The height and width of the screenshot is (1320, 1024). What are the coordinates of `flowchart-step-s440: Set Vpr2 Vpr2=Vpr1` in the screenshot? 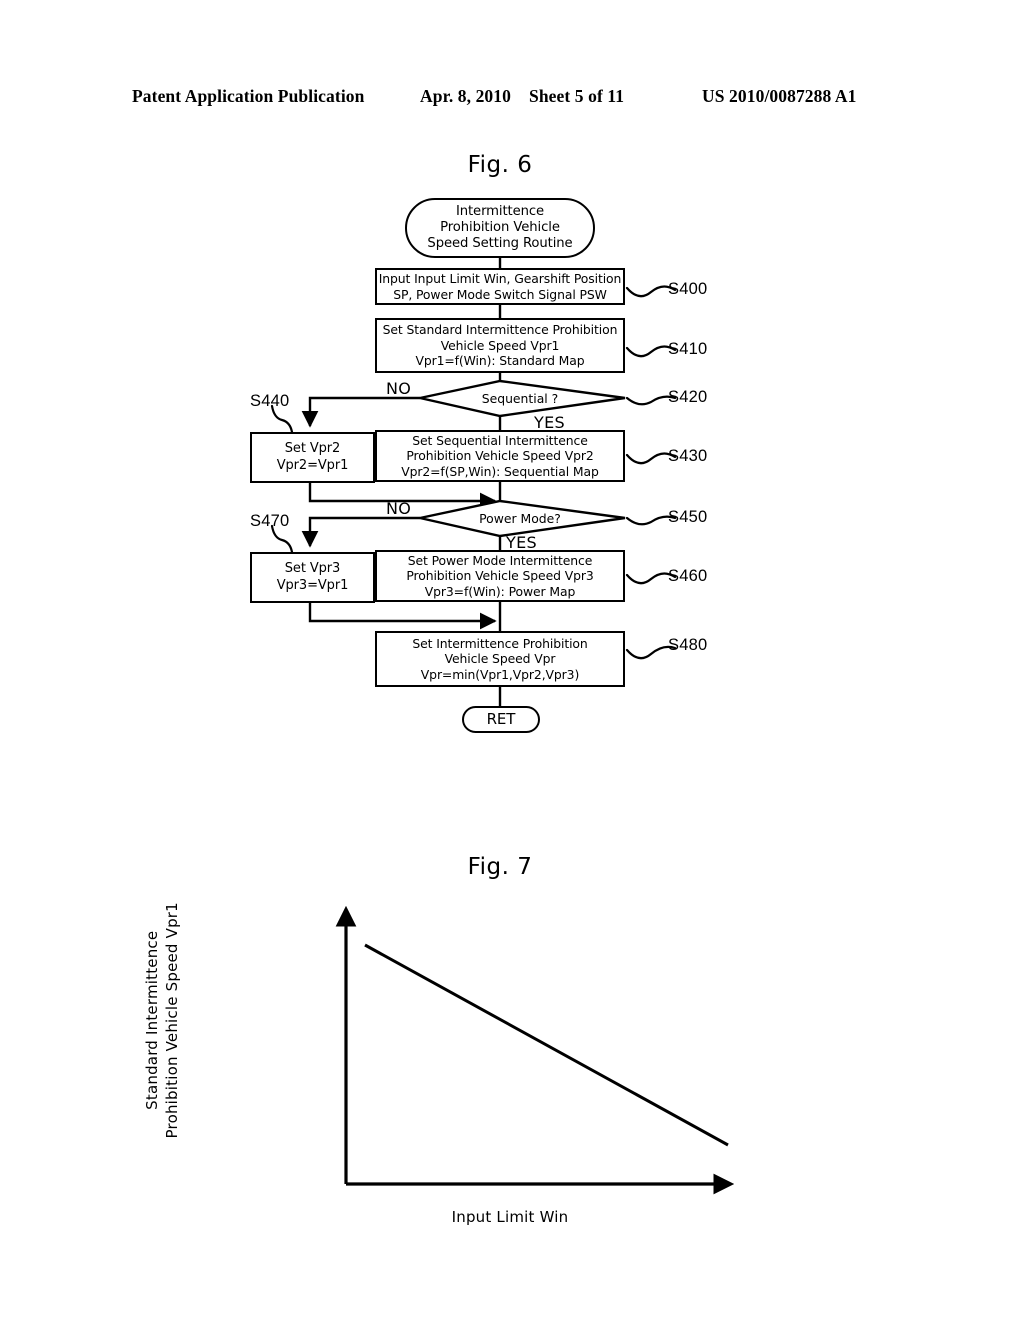 It's located at (312, 457).